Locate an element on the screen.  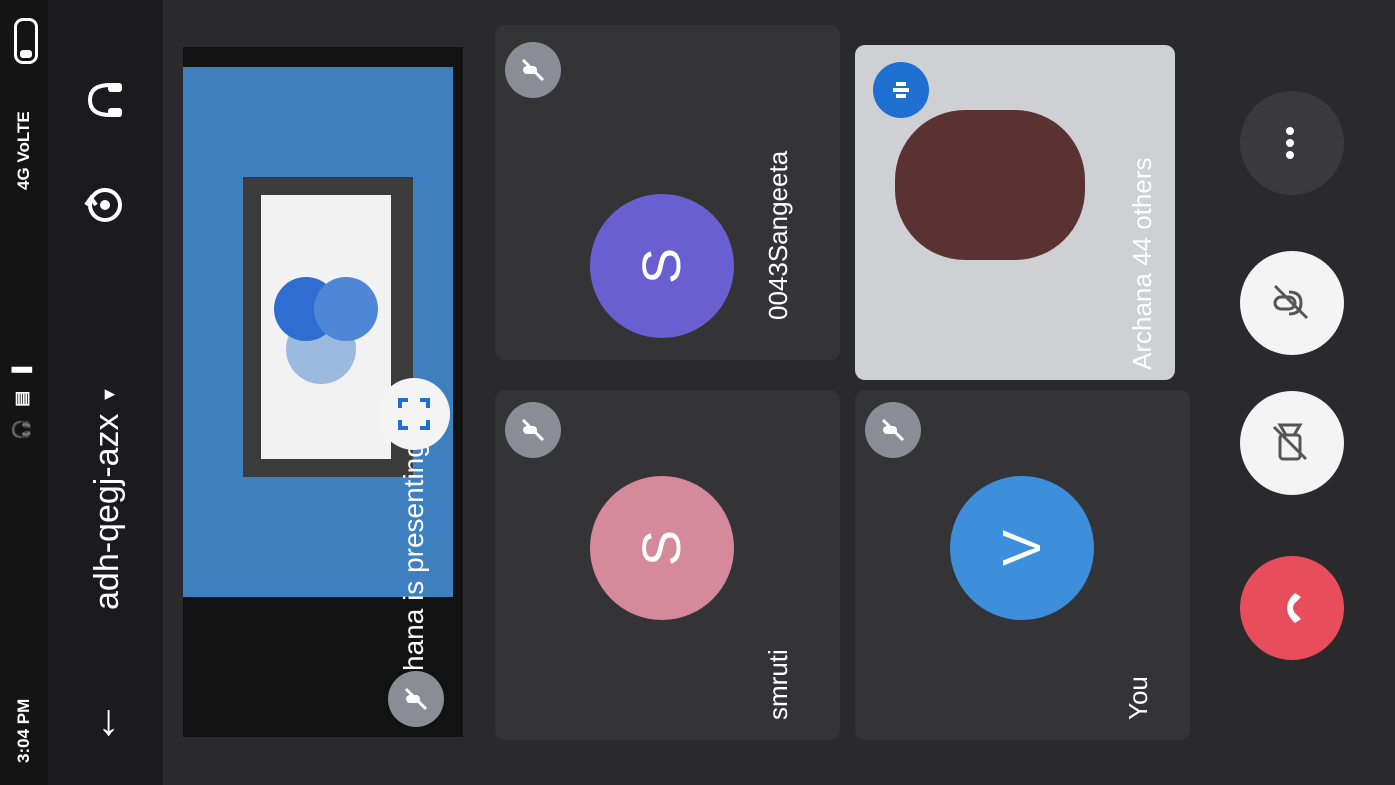
speaking-indicator-icon is located at coordinates (901, 90).